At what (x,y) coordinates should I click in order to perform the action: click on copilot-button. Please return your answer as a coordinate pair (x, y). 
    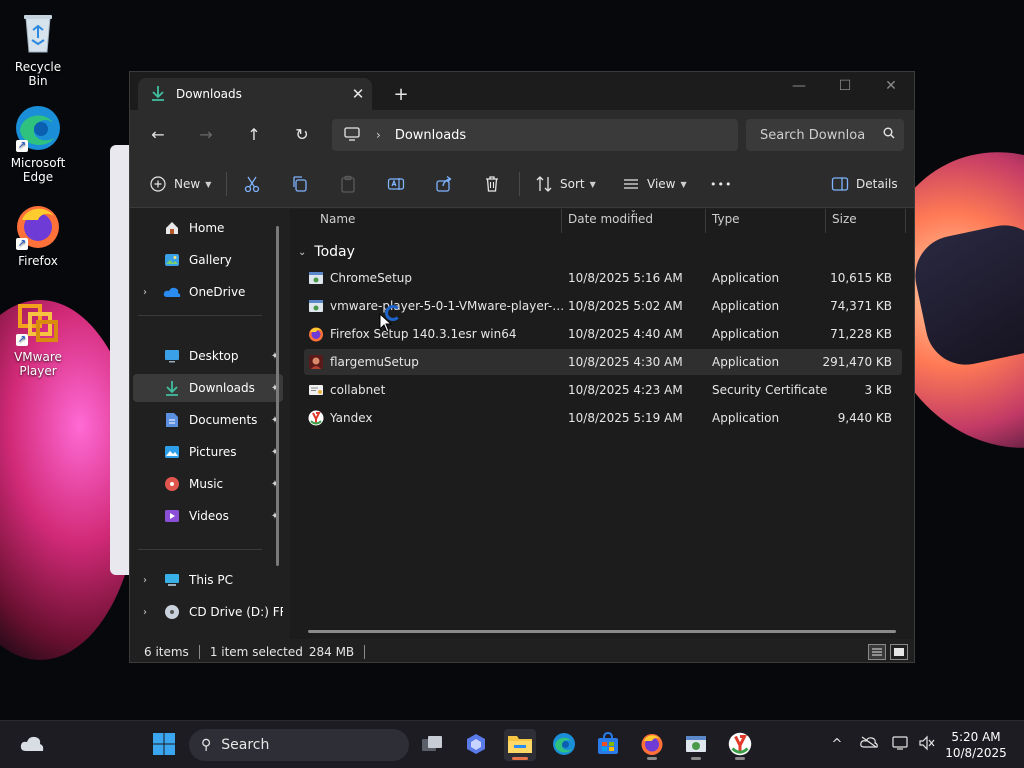
    Looking at the image, I should click on (476, 745).